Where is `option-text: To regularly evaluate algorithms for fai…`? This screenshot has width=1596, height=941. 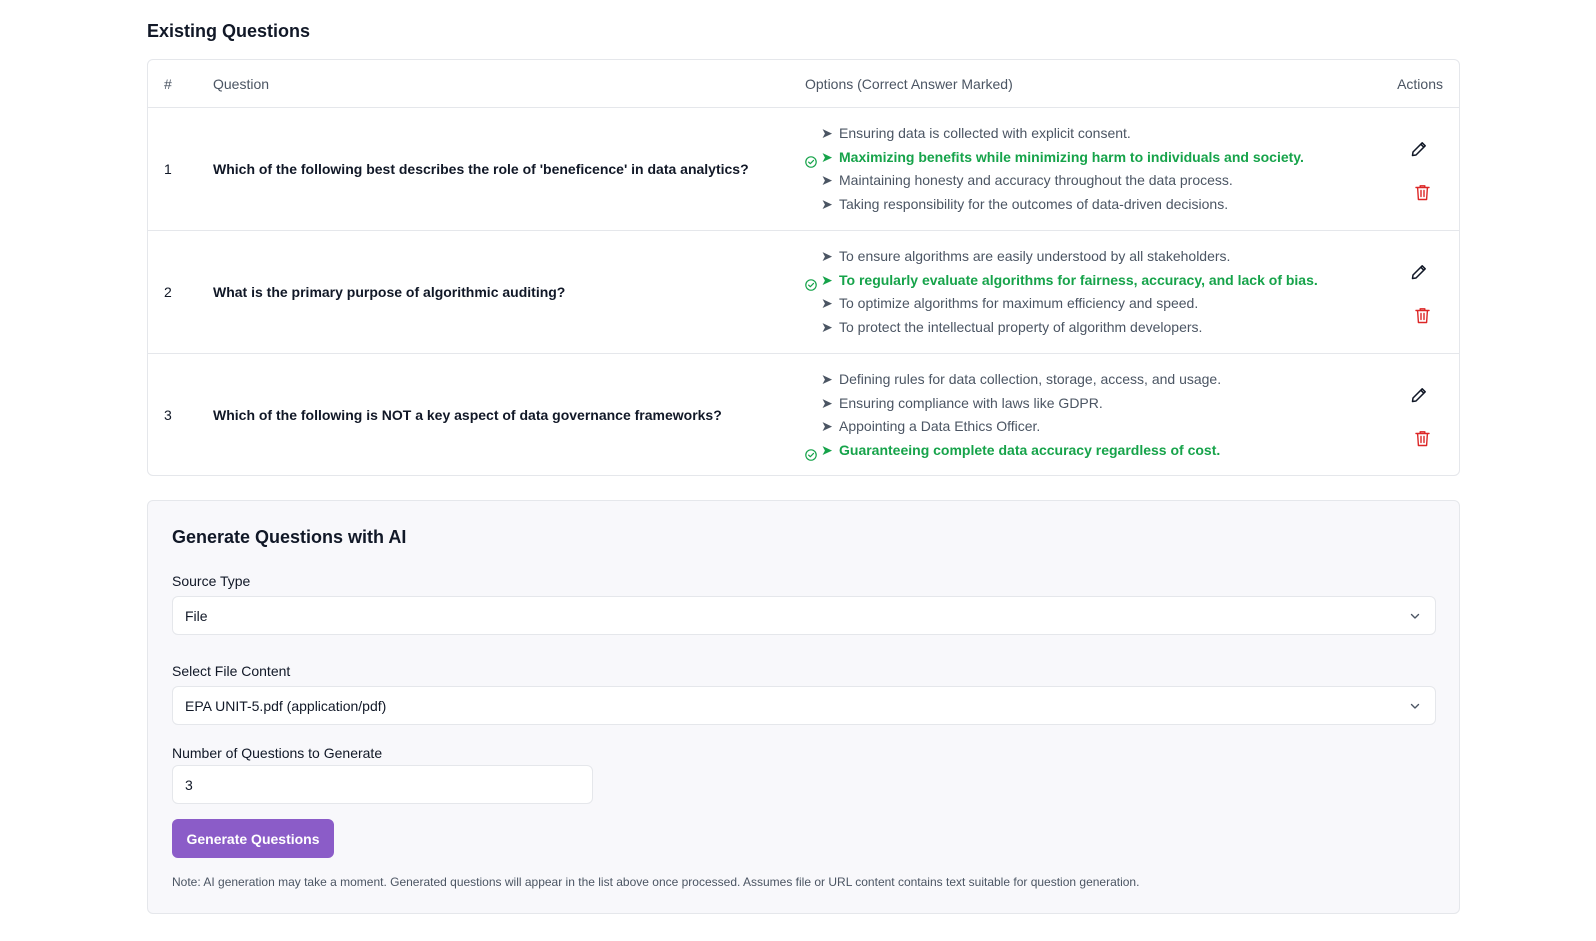
option-text: To regularly evaluate algorithms for fai… is located at coordinates (1078, 279).